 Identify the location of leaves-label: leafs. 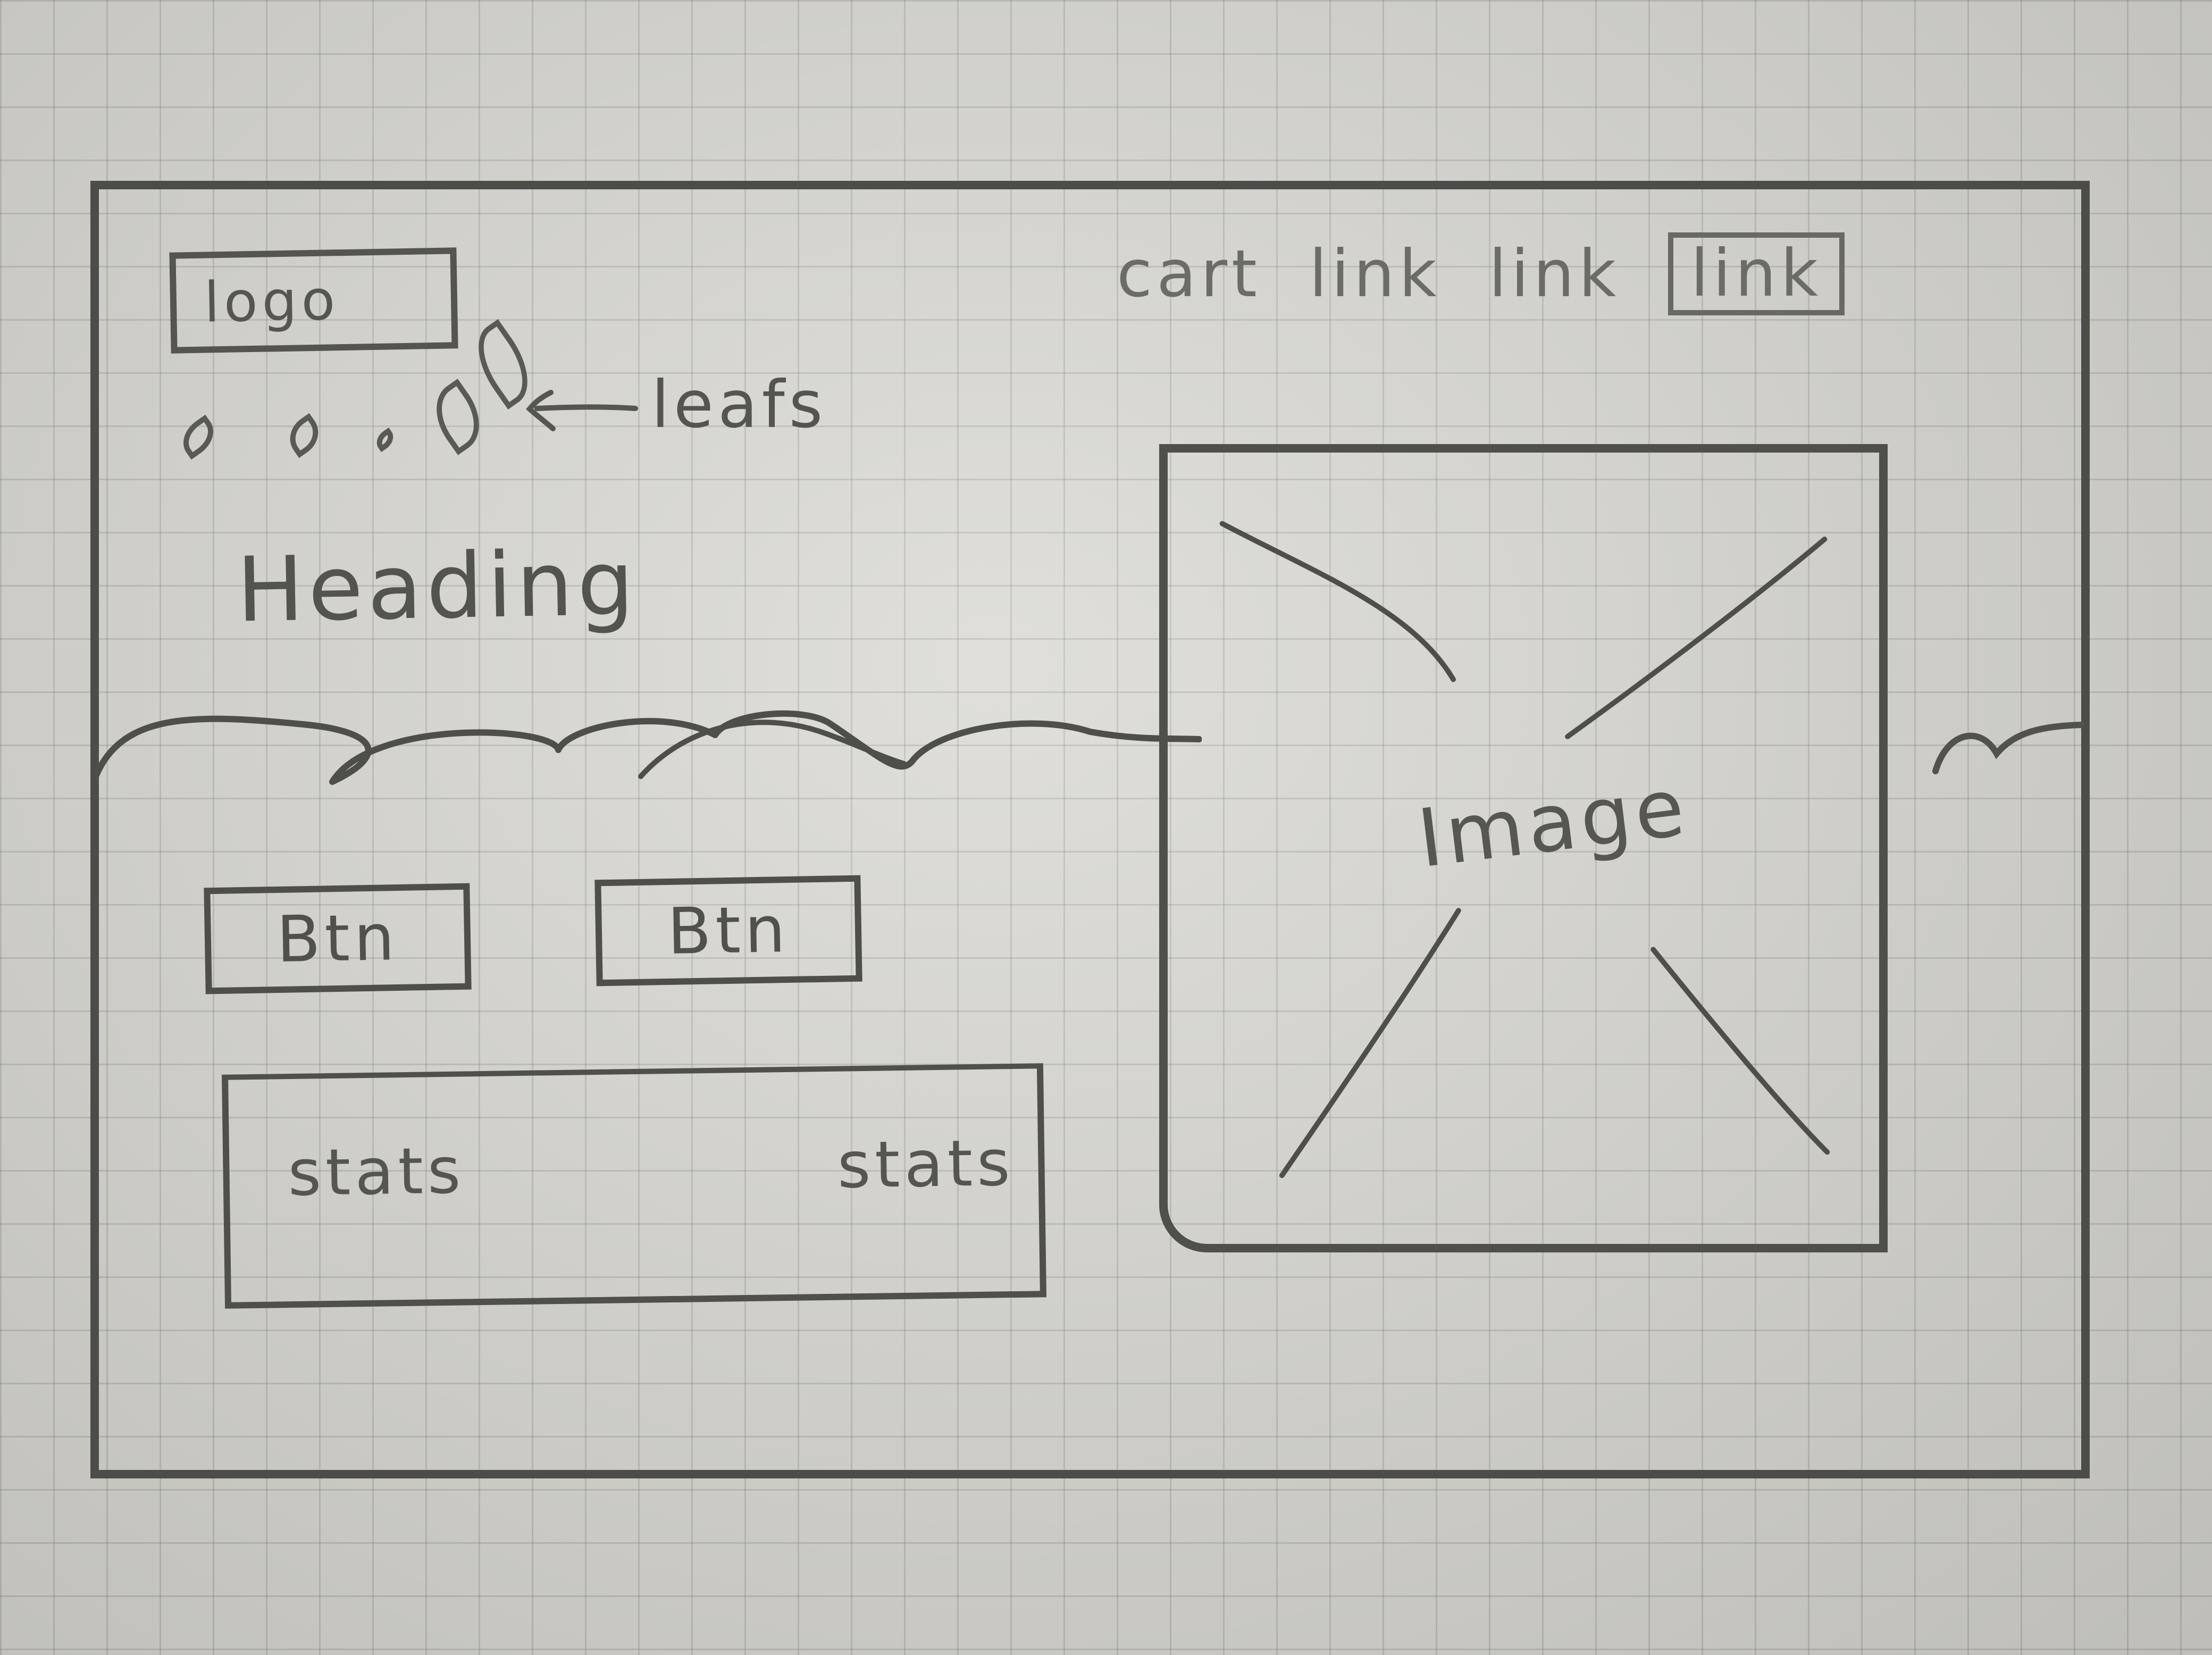
(739, 405).